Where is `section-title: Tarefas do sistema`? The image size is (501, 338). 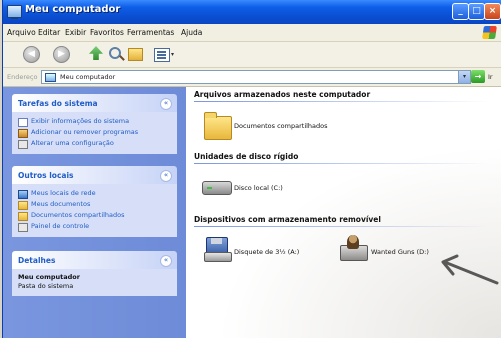
section-title: Tarefas do sistema is located at coordinates (58, 103).